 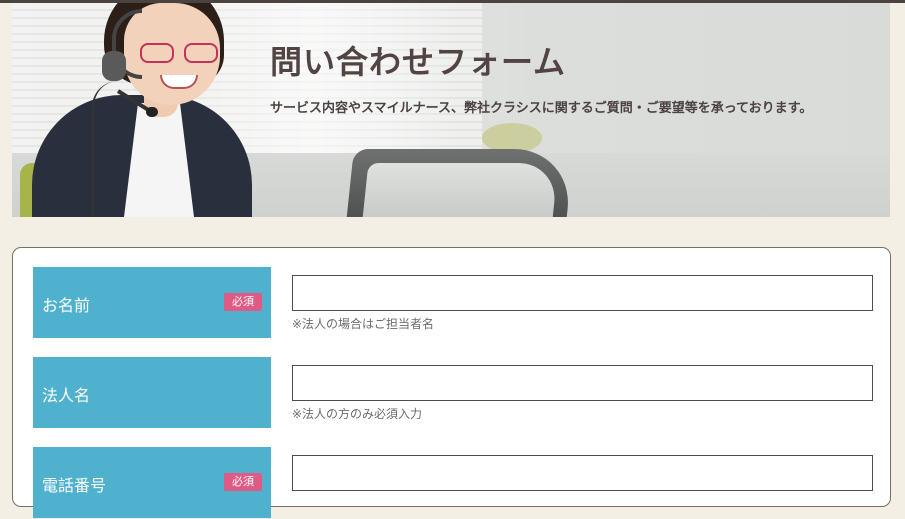 What do you see at coordinates (66, 395) in the screenshot?
I see `field-label-company: 法人名` at bounding box center [66, 395].